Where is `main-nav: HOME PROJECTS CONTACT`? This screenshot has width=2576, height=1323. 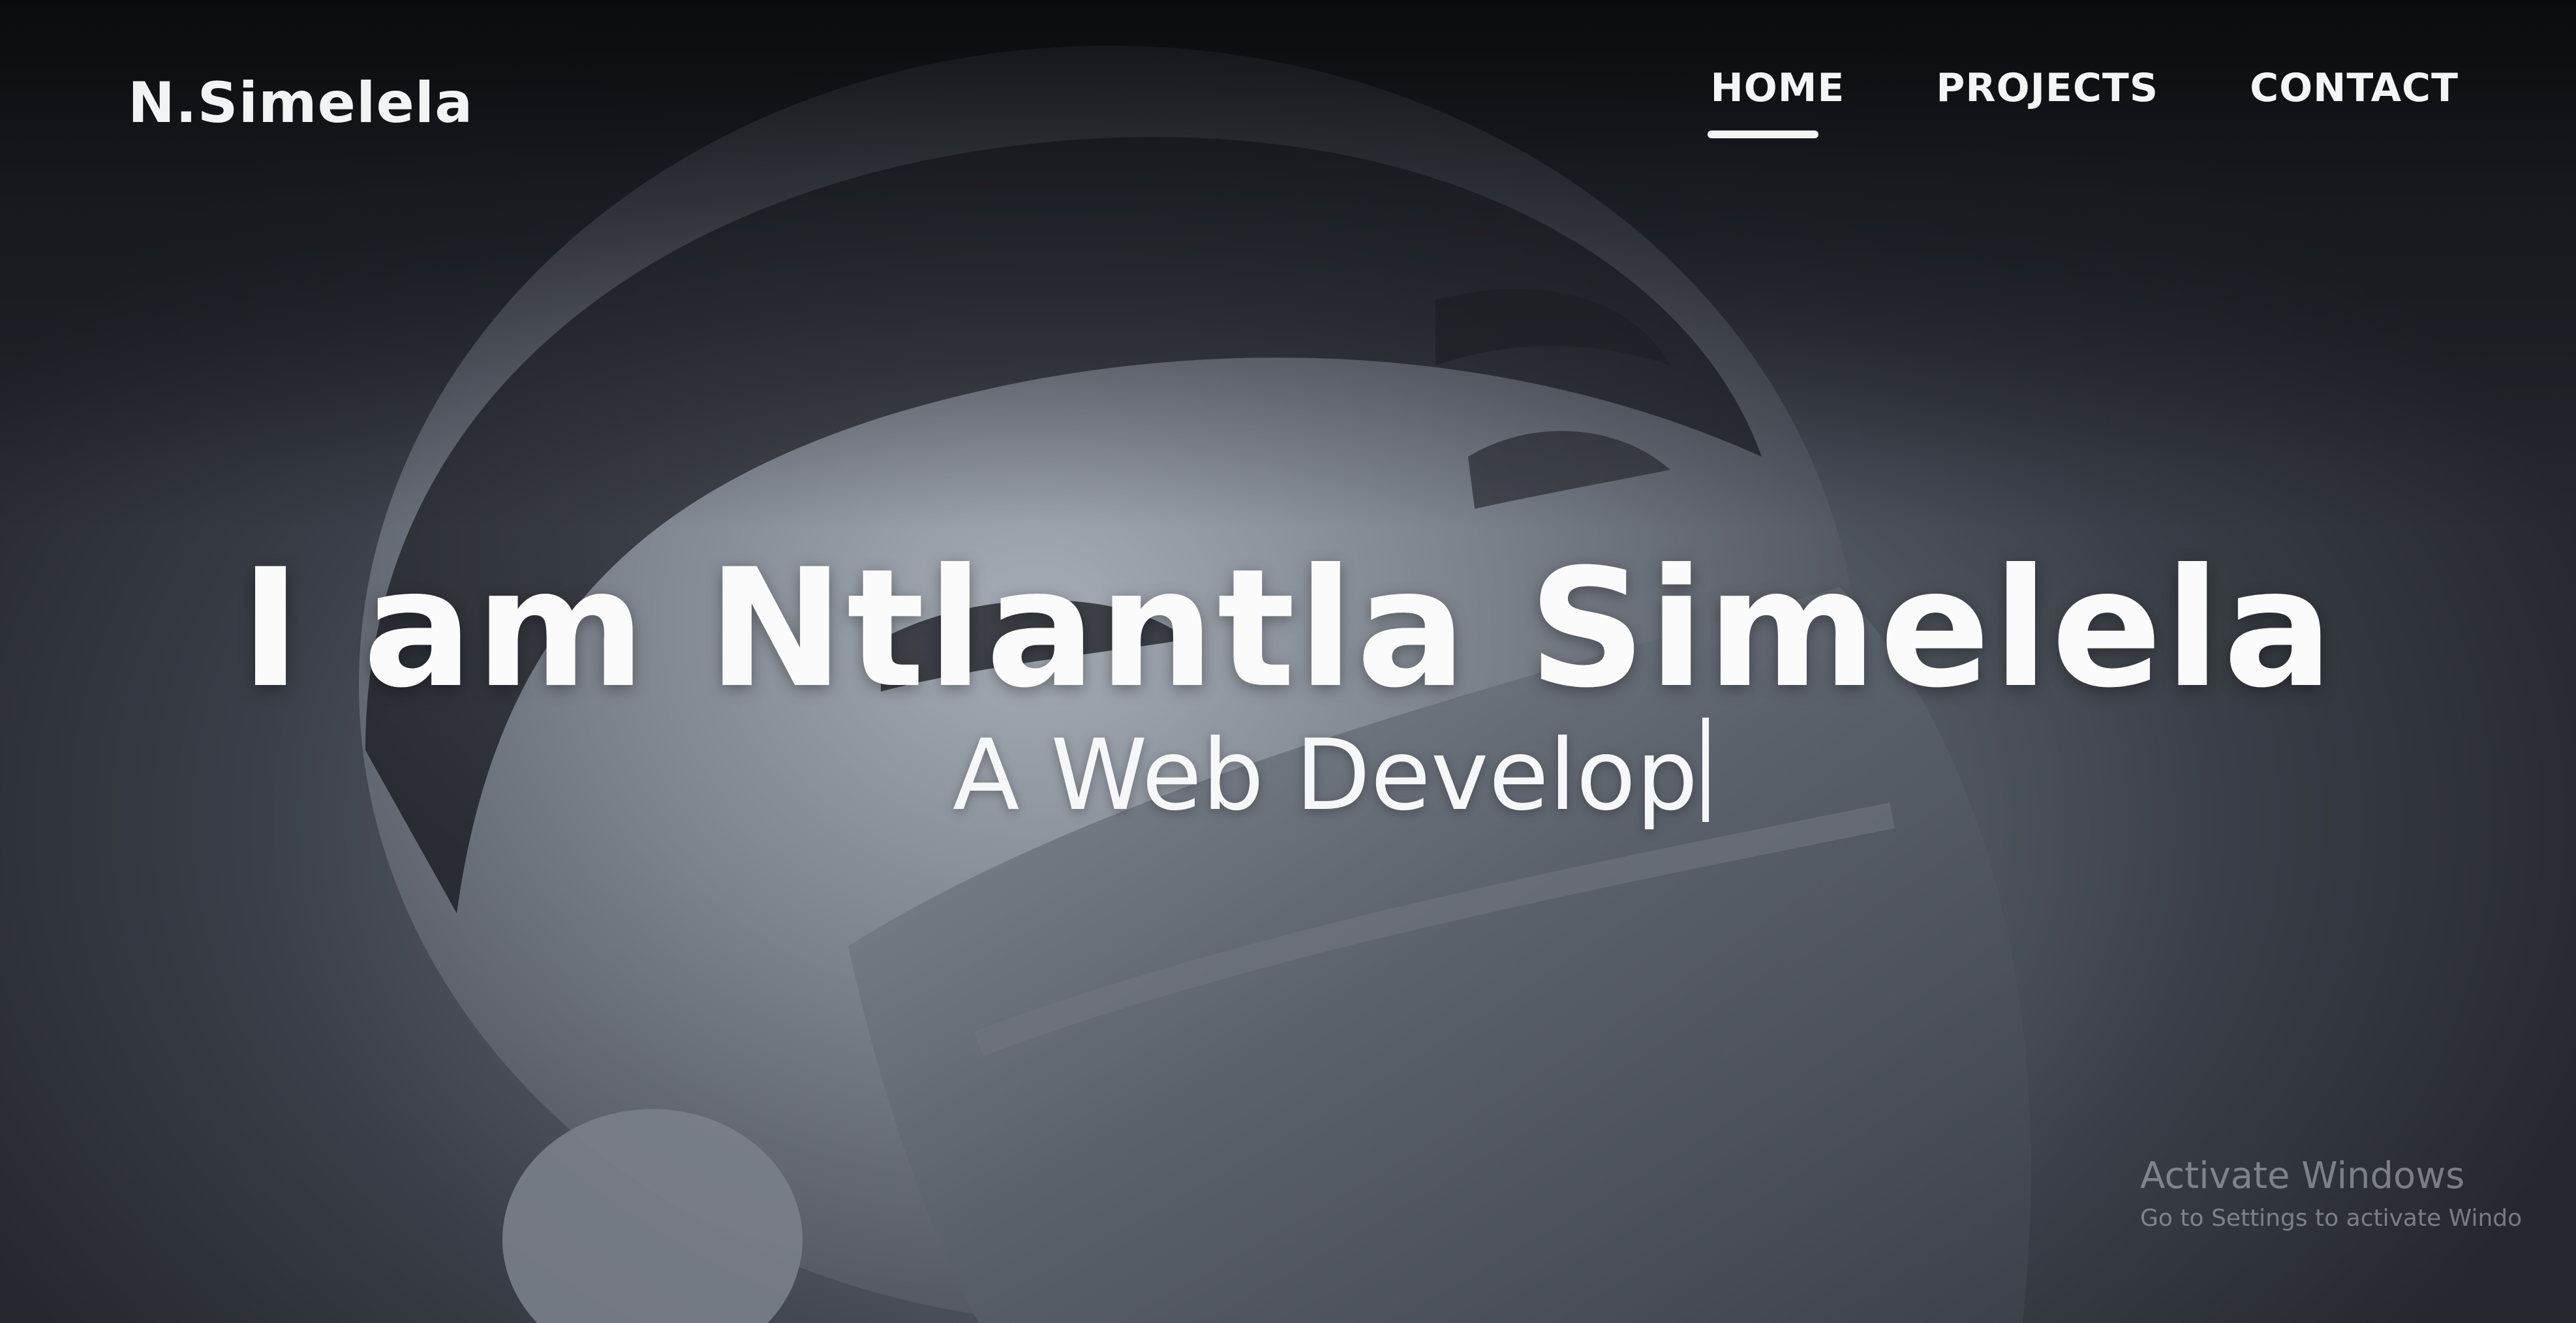
main-nav: HOME PROJECTS CONTACT is located at coordinates (2083, 101).